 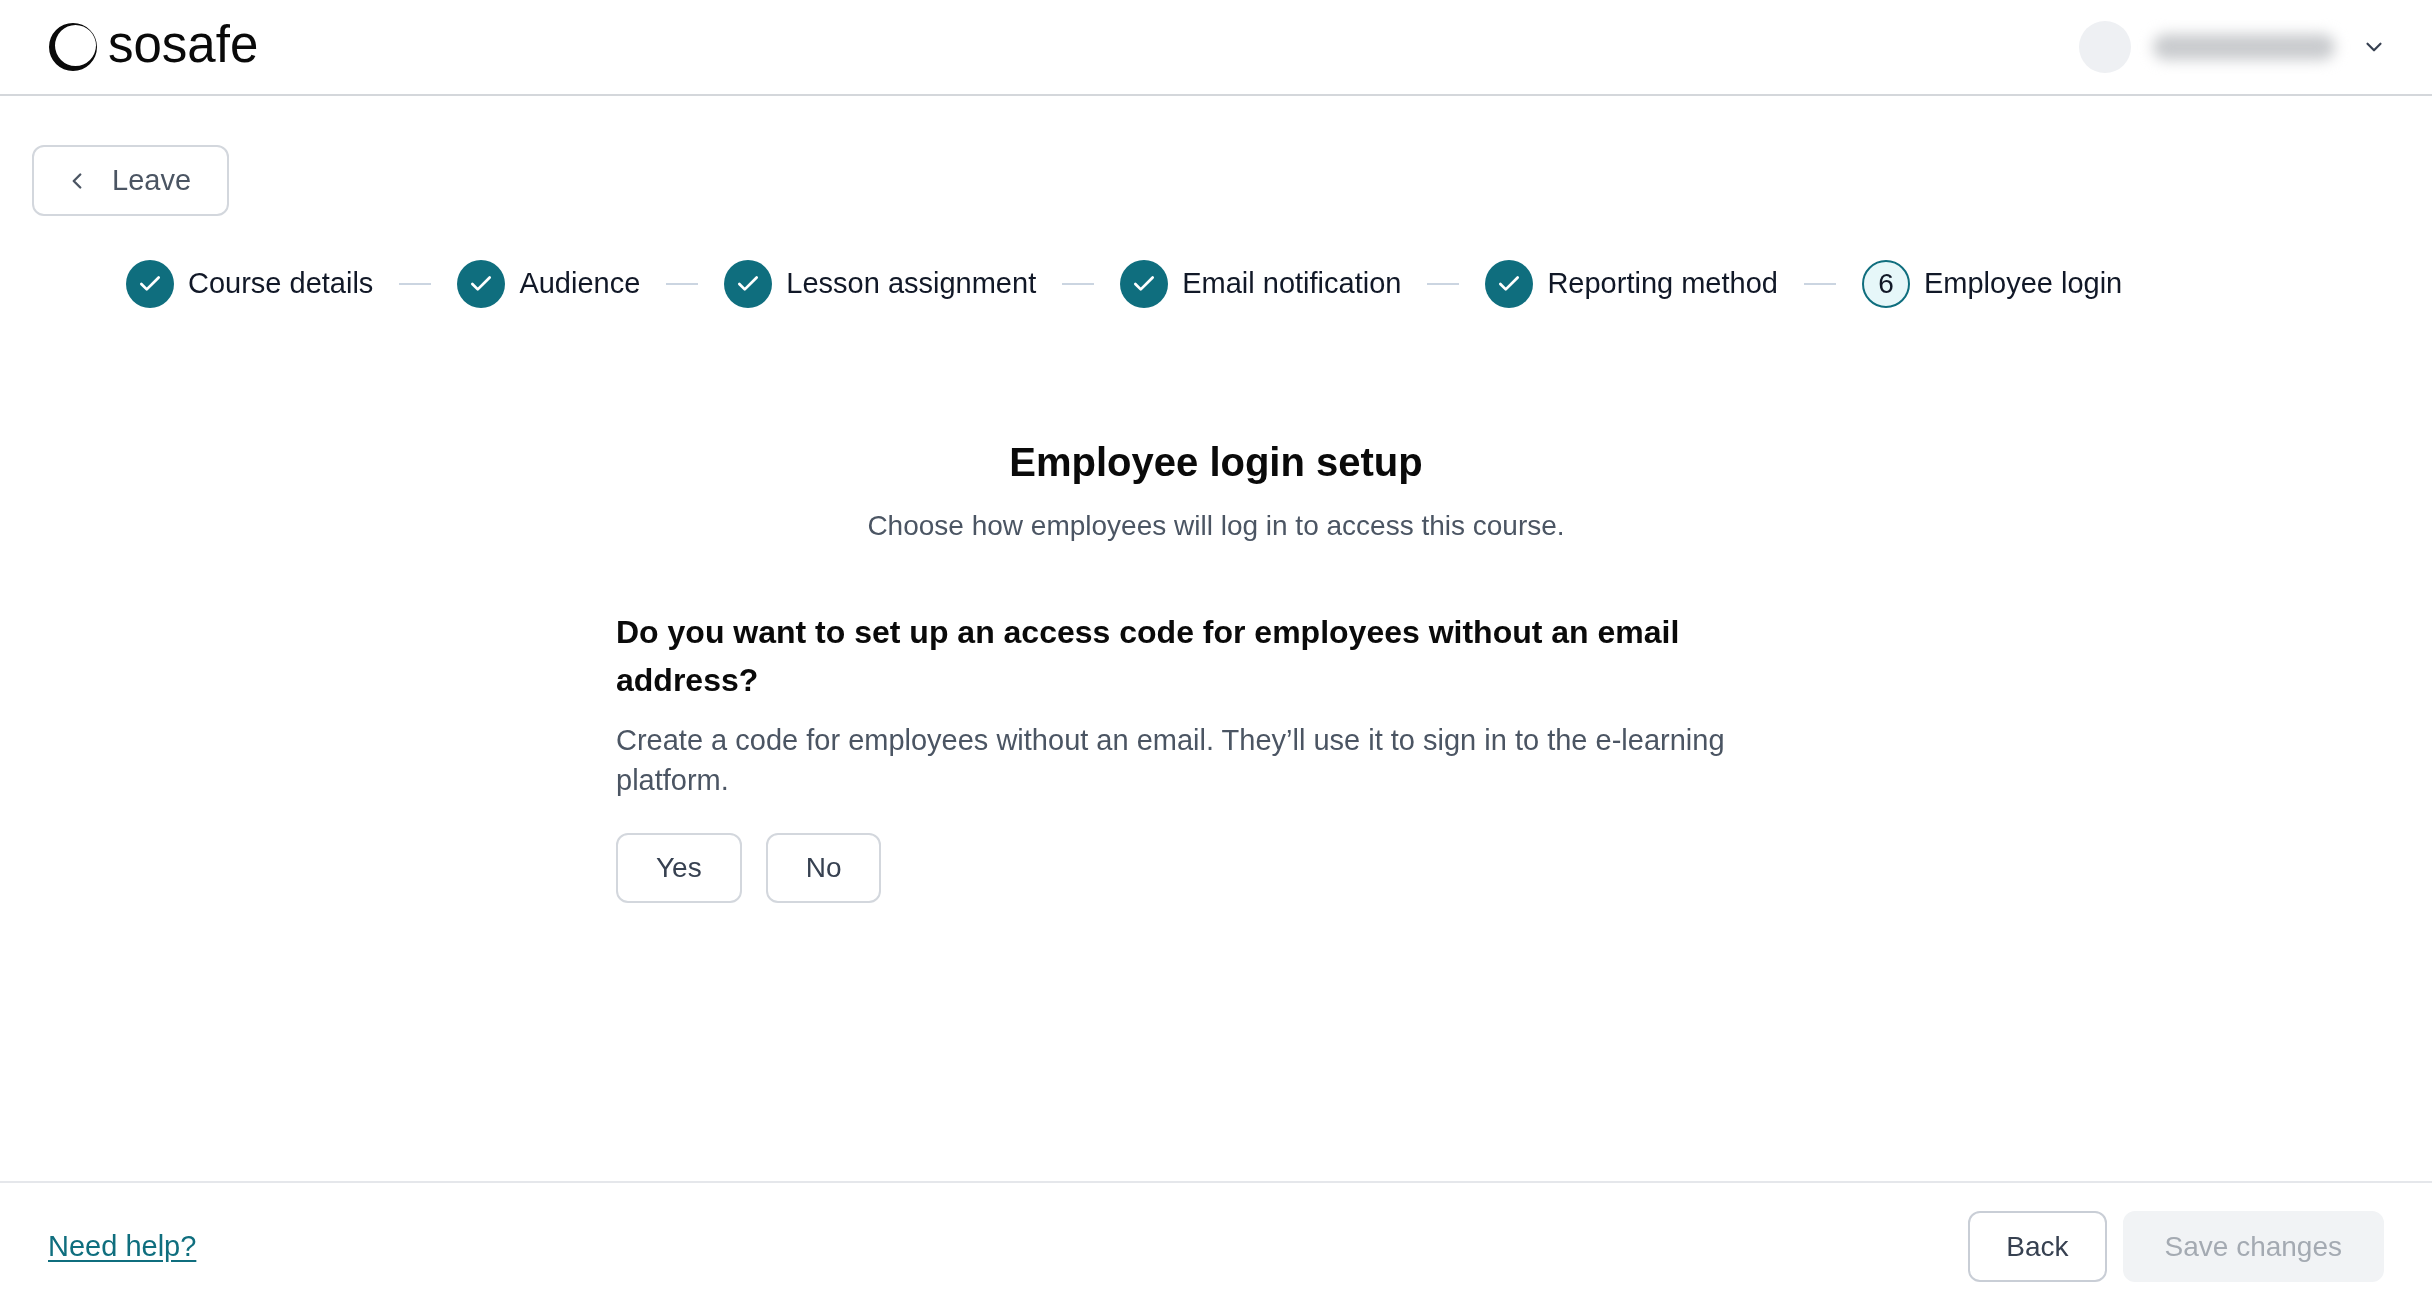 What do you see at coordinates (2023, 284) in the screenshot?
I see `step-label: Employee login` at bounding box center [2023, 284].